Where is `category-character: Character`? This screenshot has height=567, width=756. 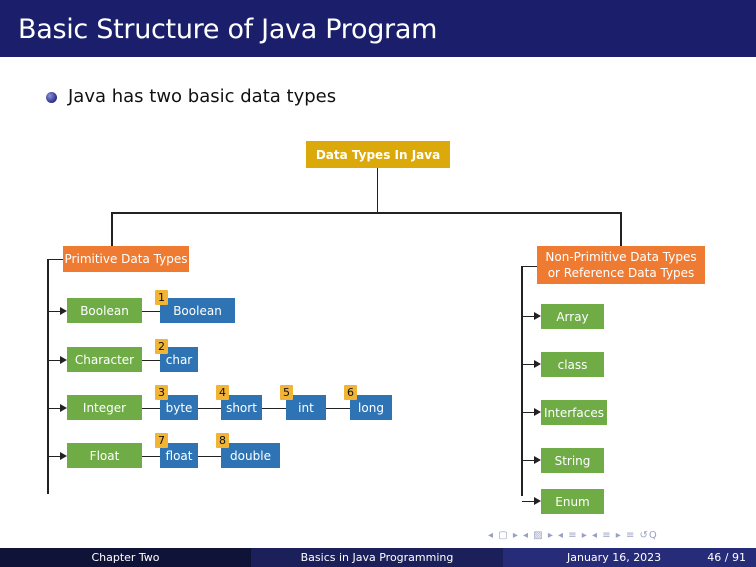 category-character: Character is located at coordinates (104, 359).